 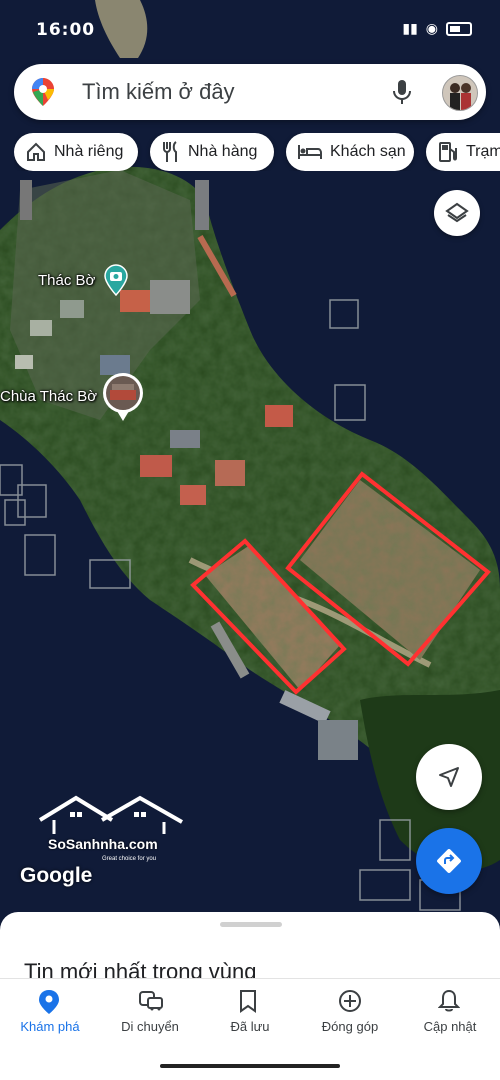 What do you see at coordinates (248, 1001) in the screenshot?
I see `bookmark-icon` at bounding box center [248, 1001].